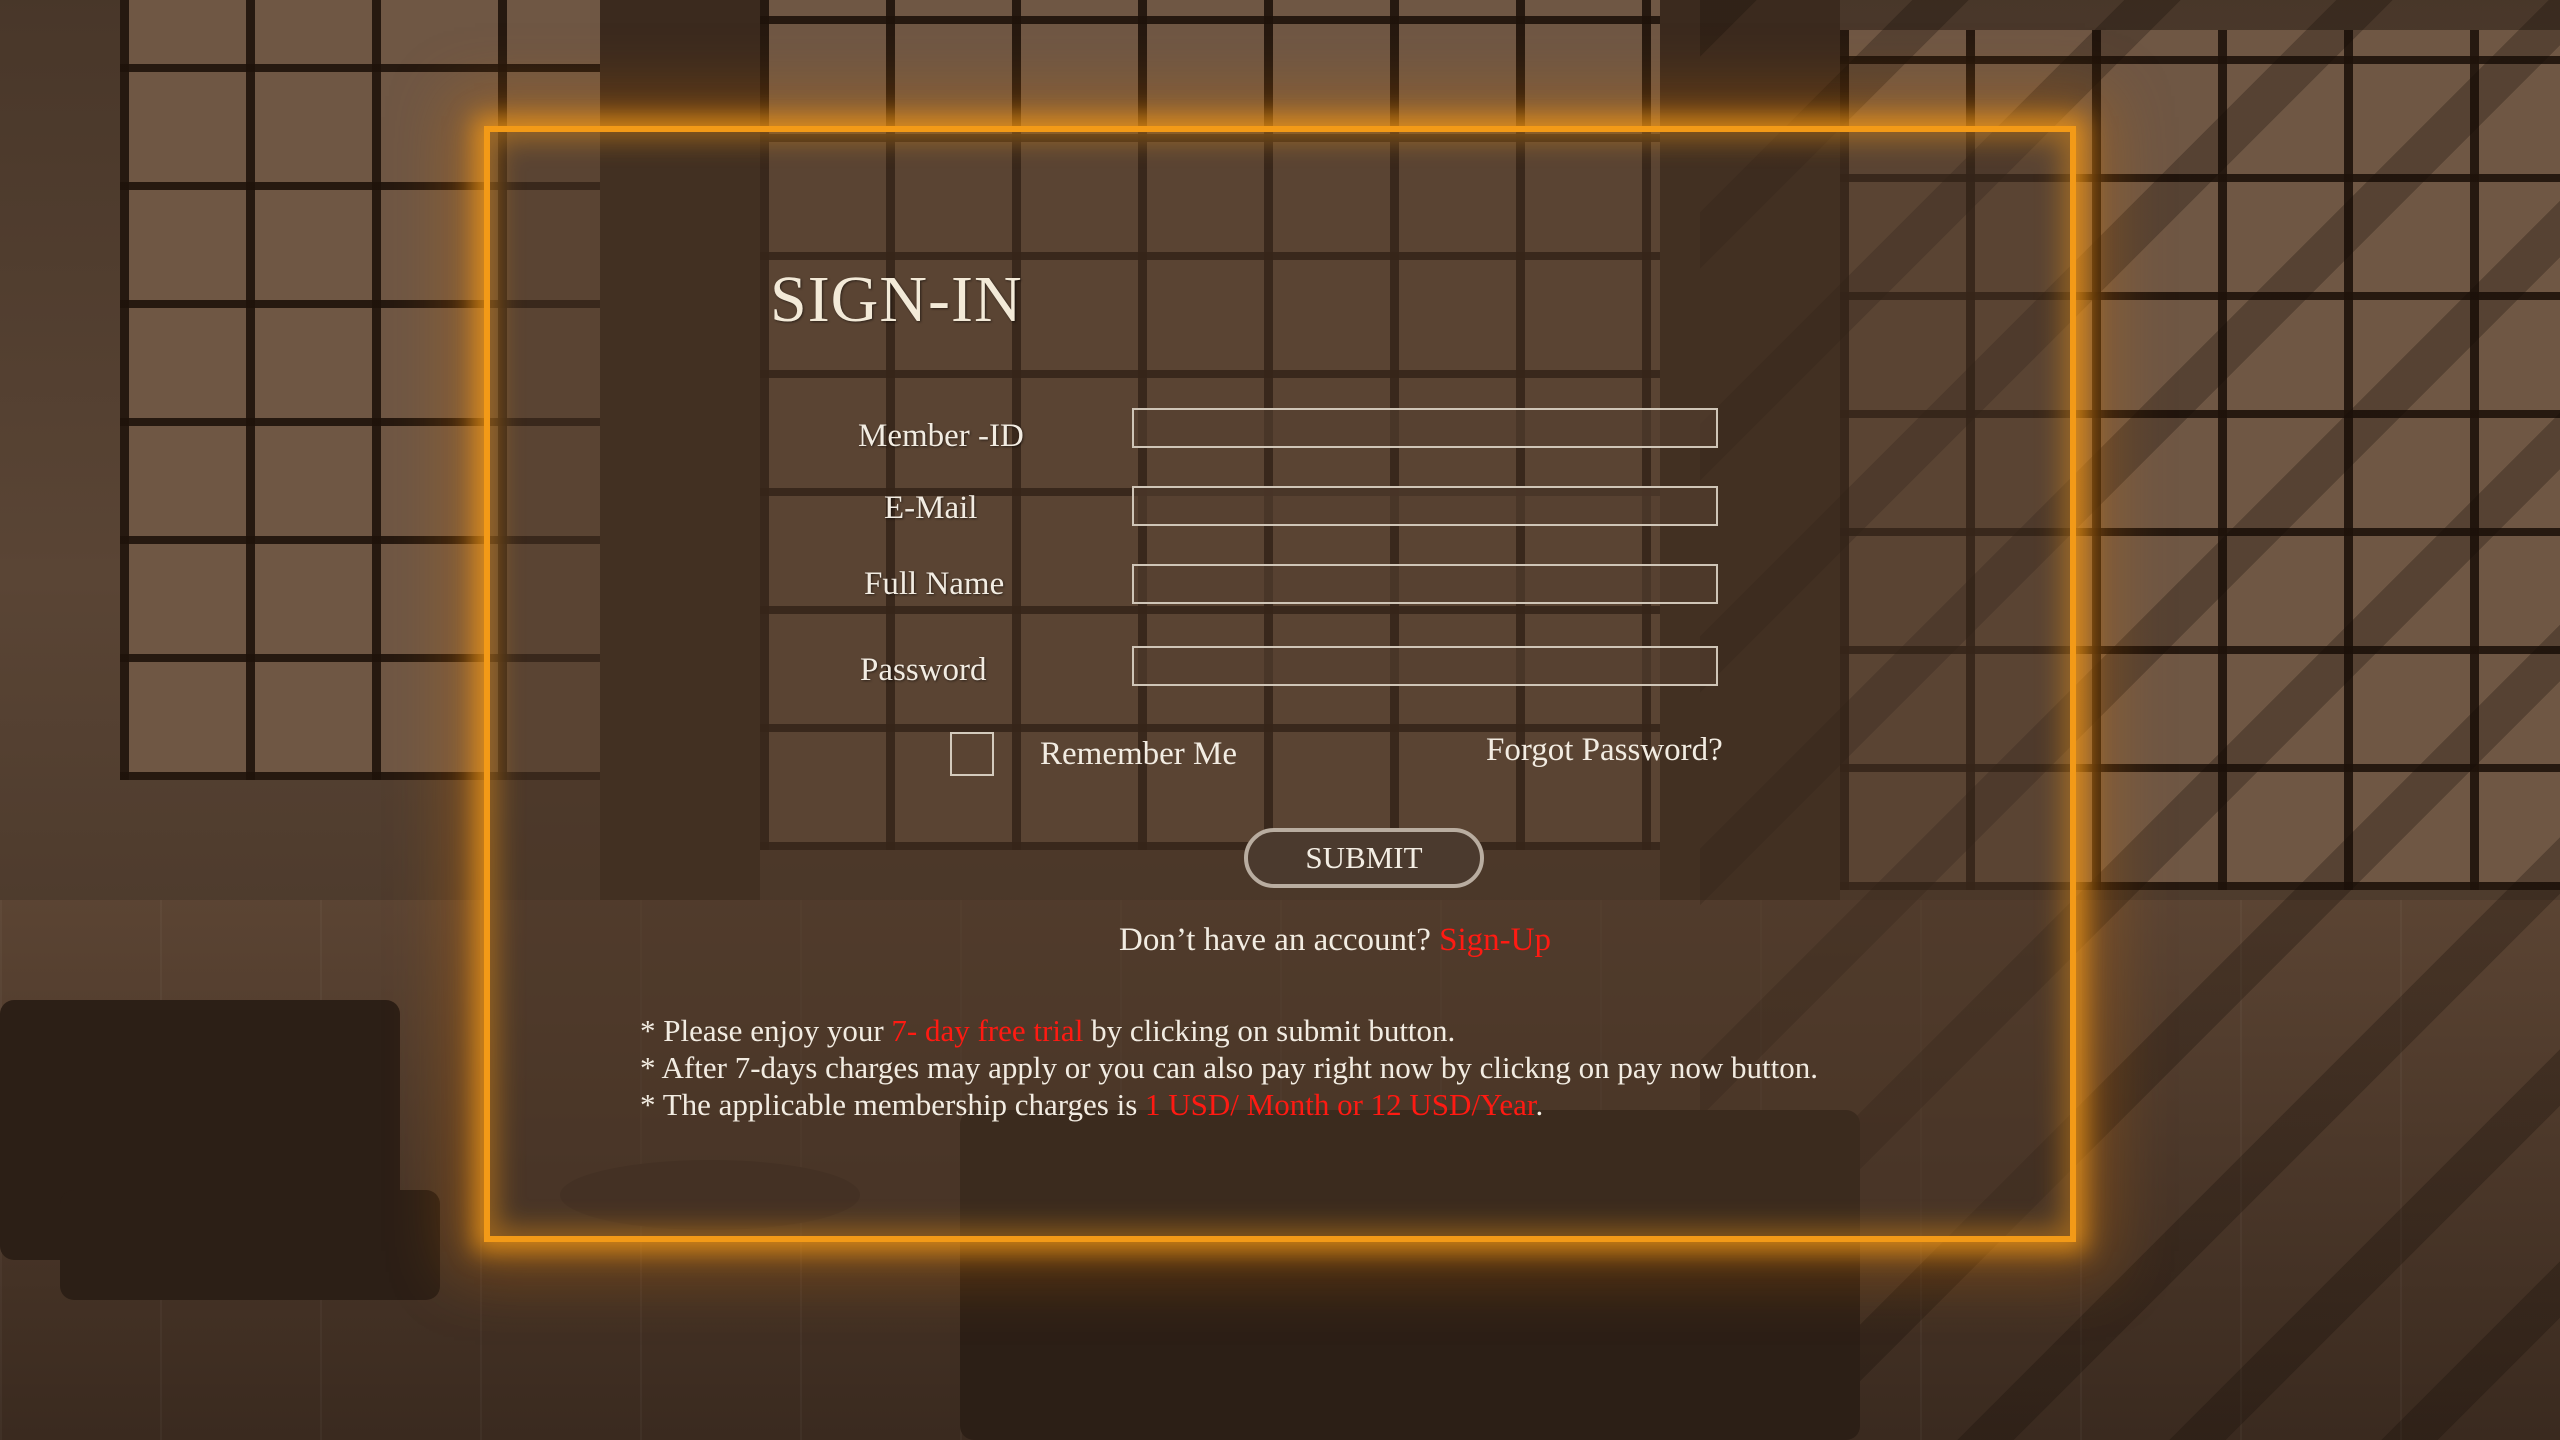  Describe the element at coordinates (941, 436) in the screenshot. I see `member-id-label: Member -ID` at that location.